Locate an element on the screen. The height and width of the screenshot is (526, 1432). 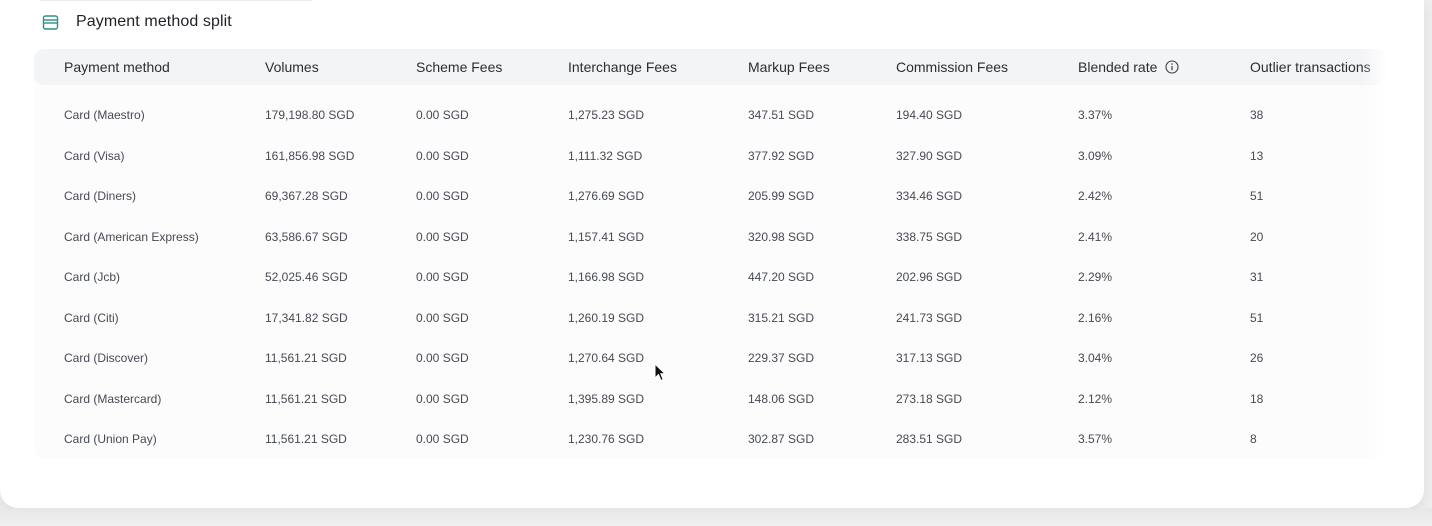
background-strip is located at coordinates (716, 517).